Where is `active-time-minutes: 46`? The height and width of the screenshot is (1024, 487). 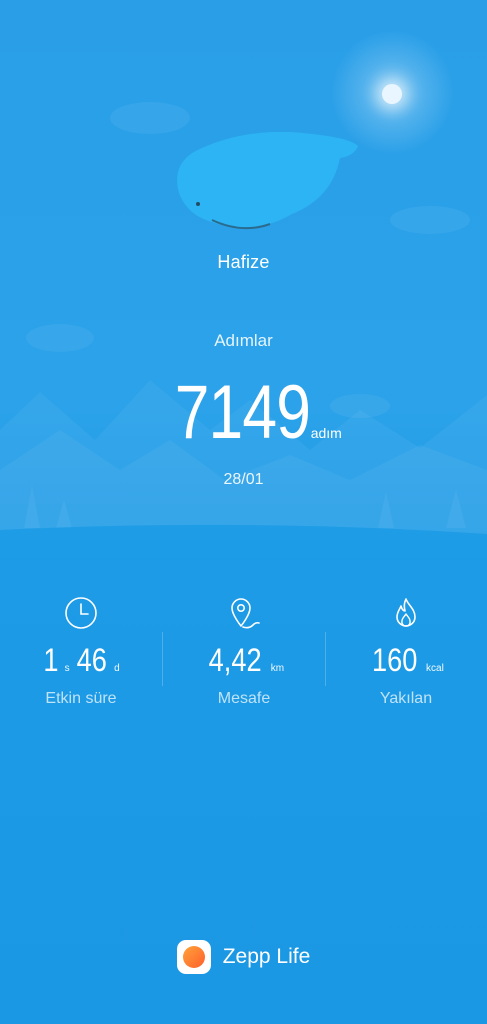
active-time-minutes: 46 is located at coordinates (91, 660).